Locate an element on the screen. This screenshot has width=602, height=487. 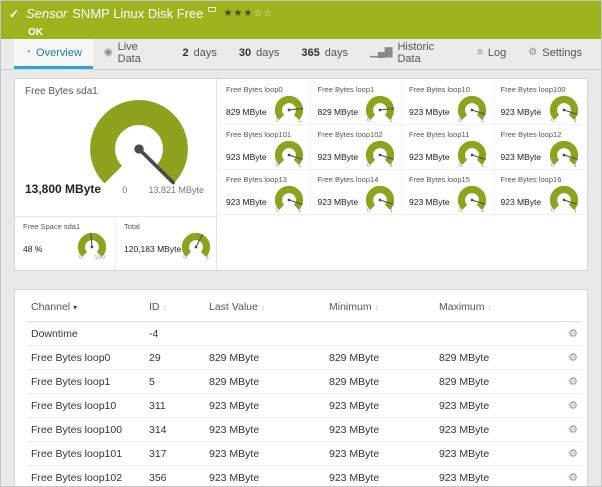
cell-maximum: 923 MByte is located at coordinates (492, 405).